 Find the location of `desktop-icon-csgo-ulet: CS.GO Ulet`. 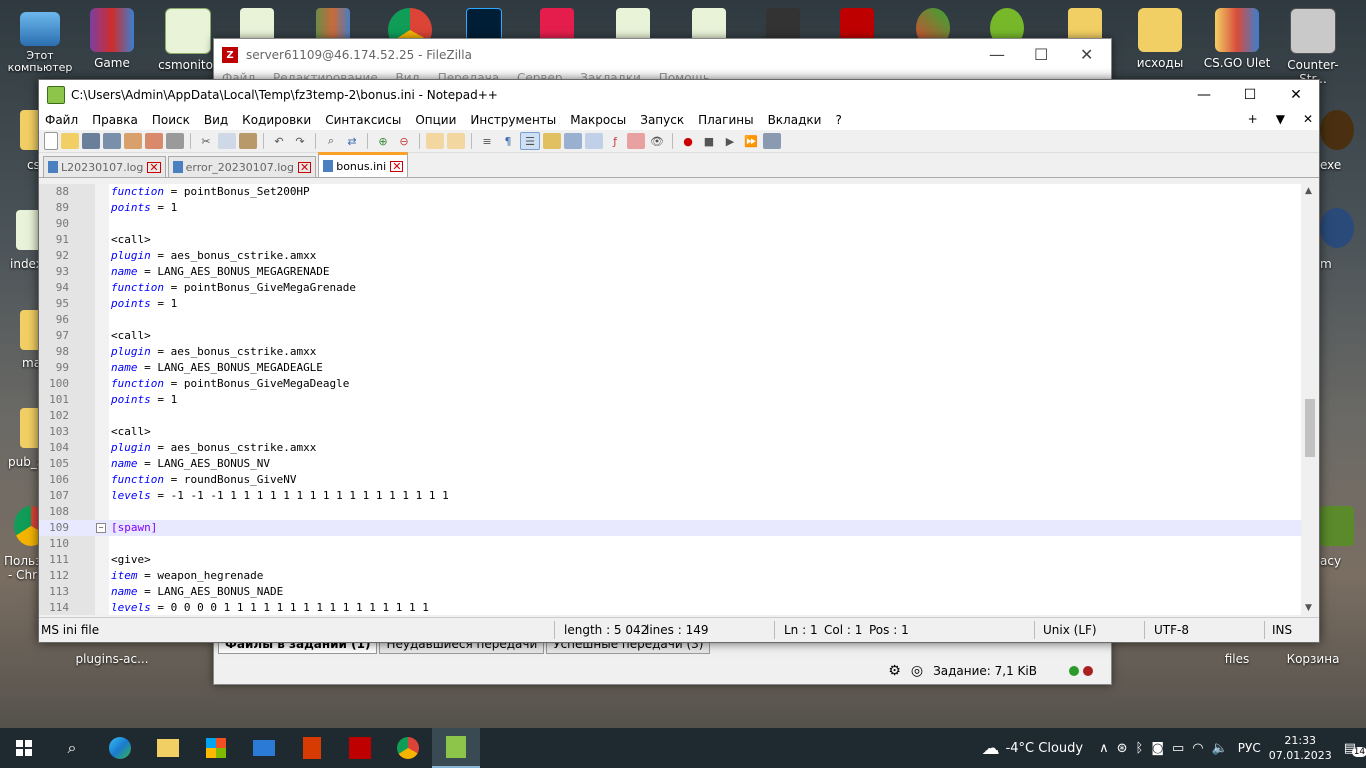

desktop-icon-csgo-ulet: CS.GO Ulet is located at coordinates (1237, 39).